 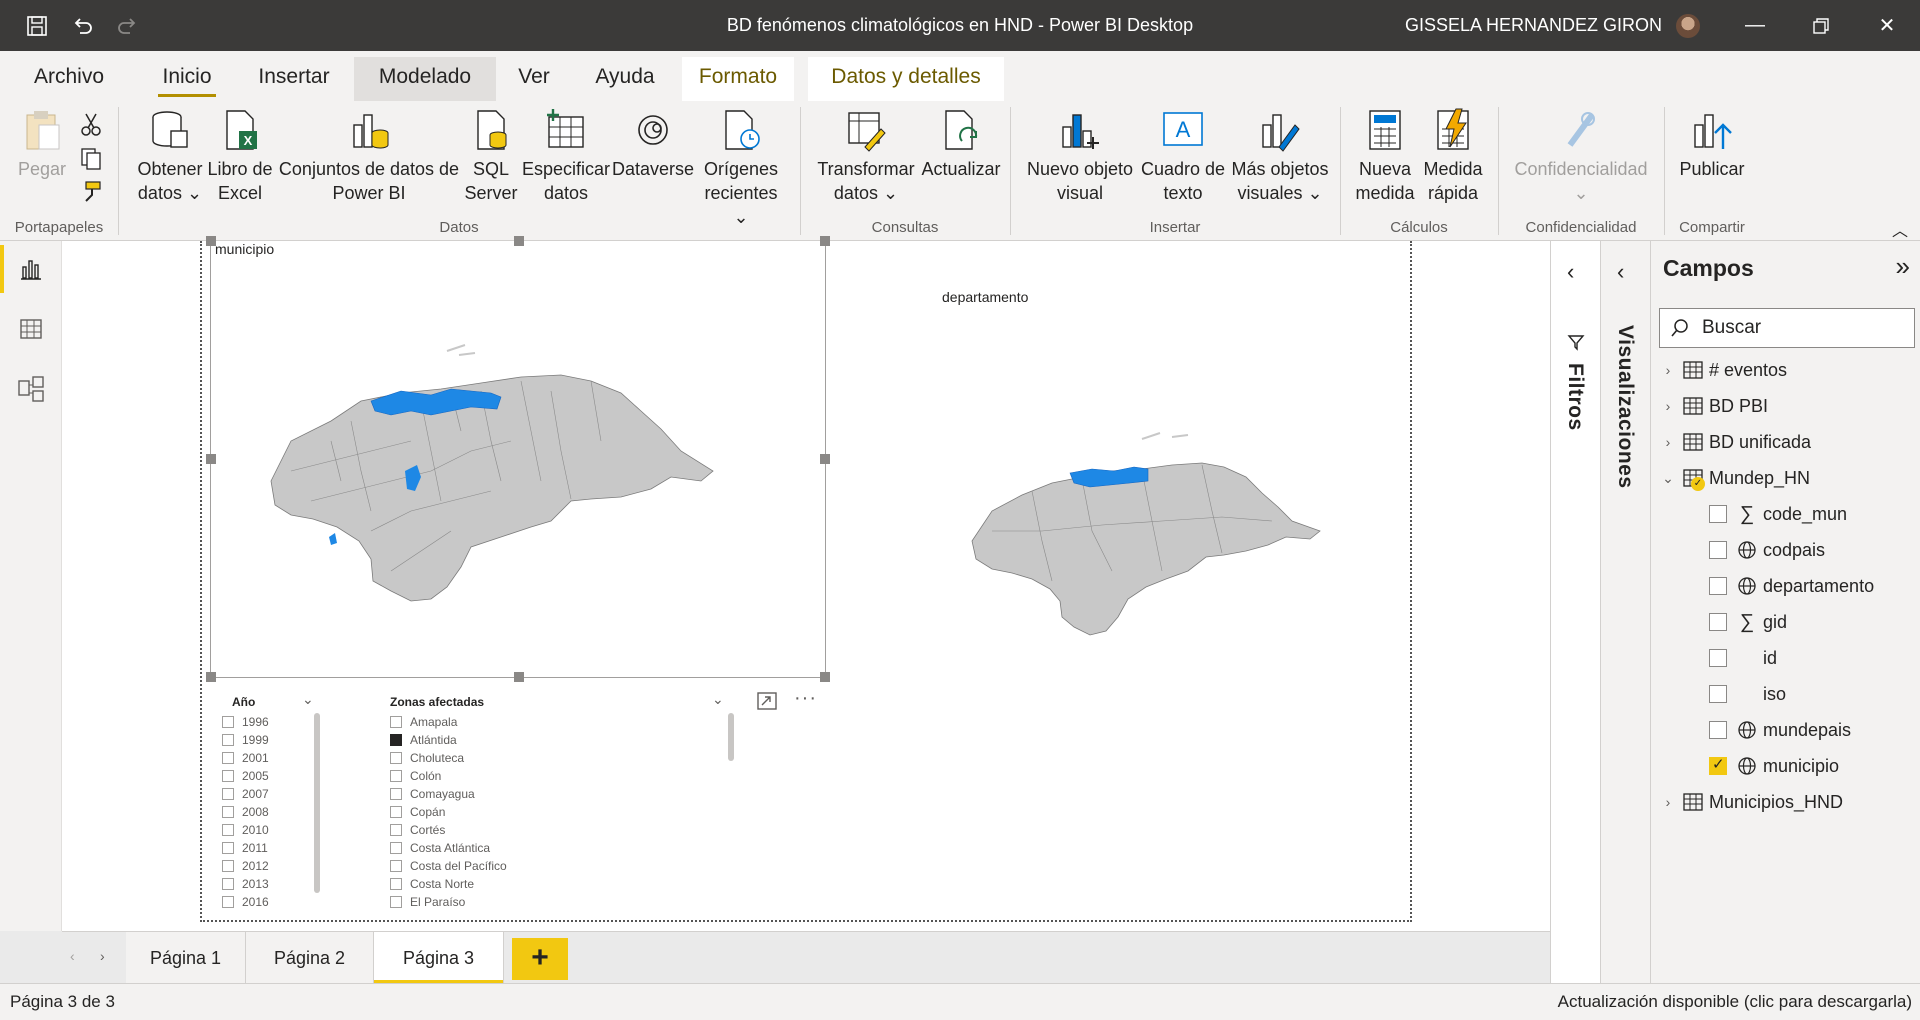 I want to click on collapse-ribbon-icon: ︿, so click(x=1900, y=229).